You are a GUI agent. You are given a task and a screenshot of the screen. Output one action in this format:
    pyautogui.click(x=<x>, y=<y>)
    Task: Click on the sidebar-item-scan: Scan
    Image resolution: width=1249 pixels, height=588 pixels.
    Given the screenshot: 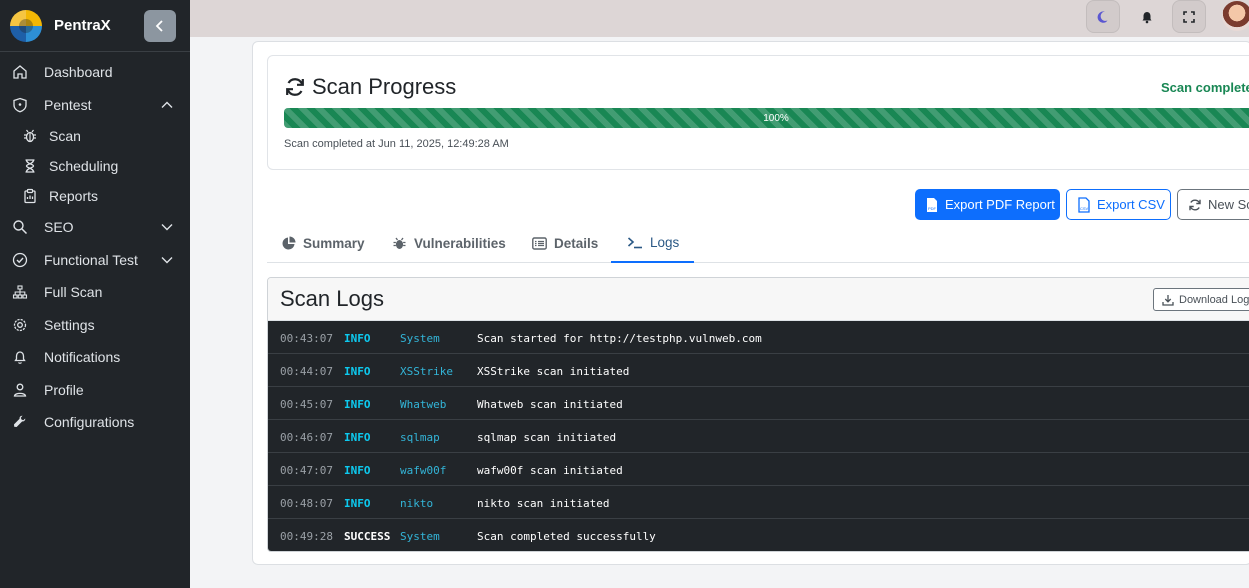 What is the action you would take?
    pyautogui.click(x=95, y=136)
    